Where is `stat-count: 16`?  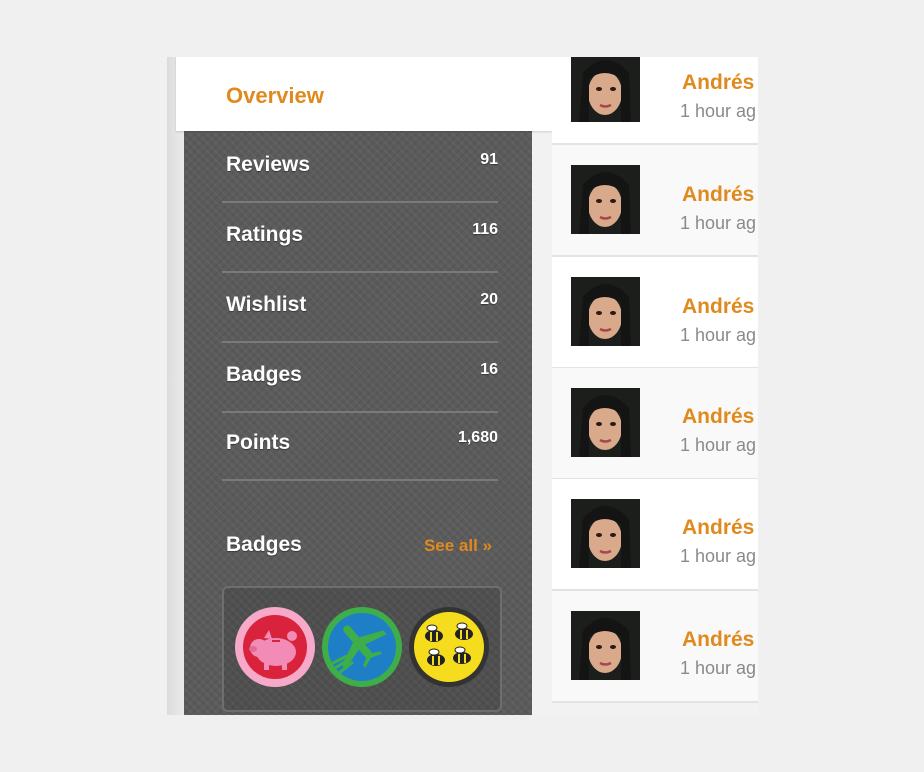
stat-count: 16 is located at coordinates (489, 369).